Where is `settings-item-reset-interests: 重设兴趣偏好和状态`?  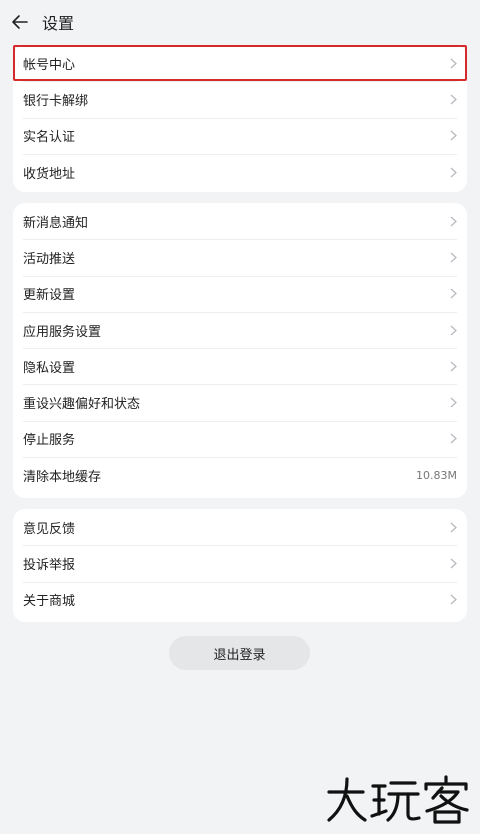 settings-item-reset-interests: 重设兴趣偏好和状态 is located at coordinates (240, 402).